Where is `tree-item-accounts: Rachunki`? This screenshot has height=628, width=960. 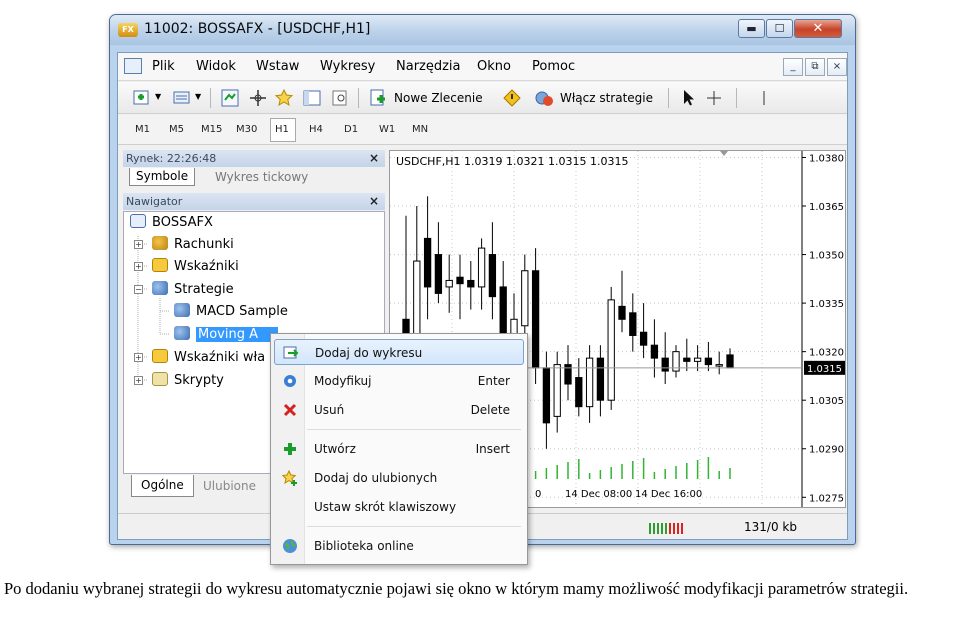 tree-item-accounts: Rachunki is located at coordinates (193, 244).